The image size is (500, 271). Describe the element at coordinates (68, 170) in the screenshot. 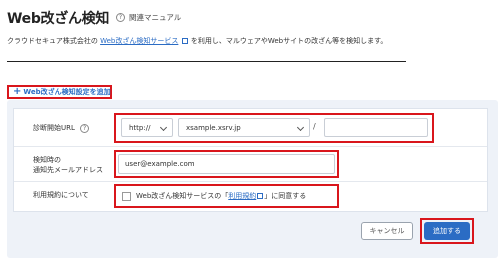

I see `email-label-line2: 通知先メールアドレス` at that location.